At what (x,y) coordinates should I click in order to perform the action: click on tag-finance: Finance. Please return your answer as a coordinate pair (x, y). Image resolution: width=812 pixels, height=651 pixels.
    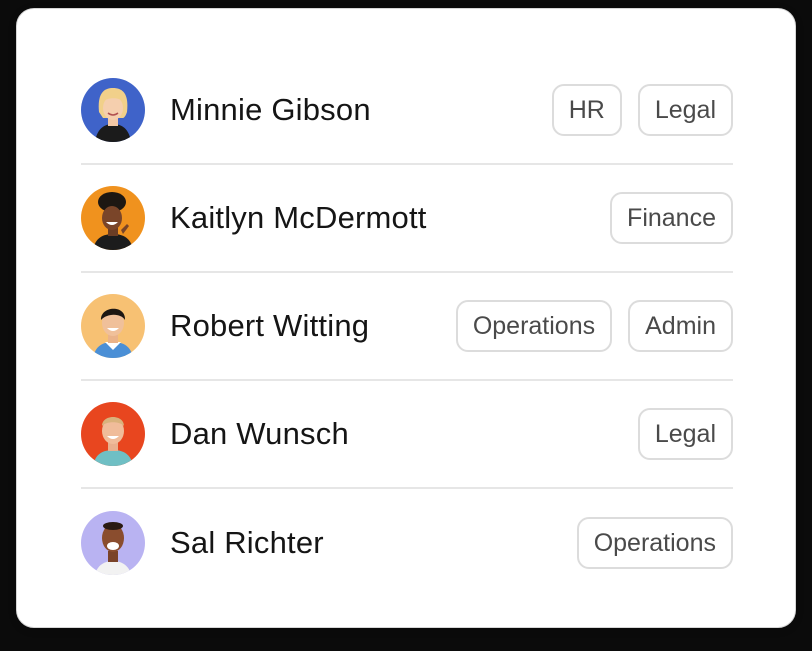
    Looking at the image, I should click on (671, 218).